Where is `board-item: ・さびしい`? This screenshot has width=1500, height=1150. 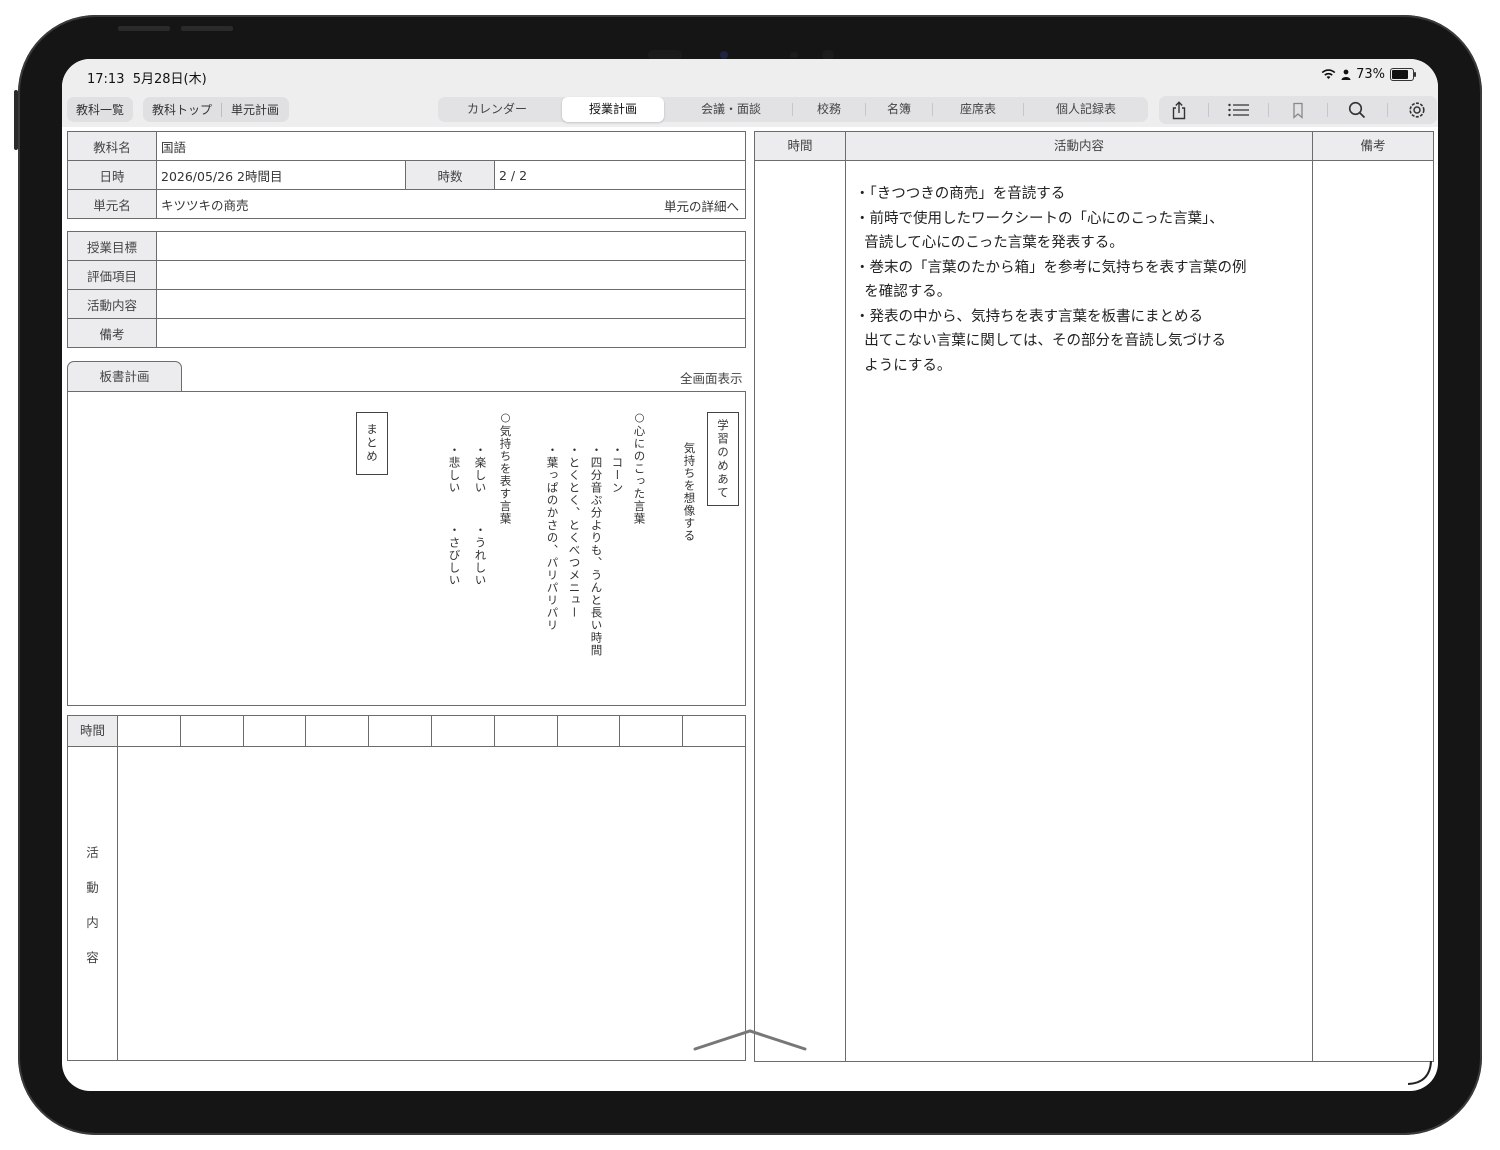
board-item: ・さびしい is located at coordinates (454, 555).